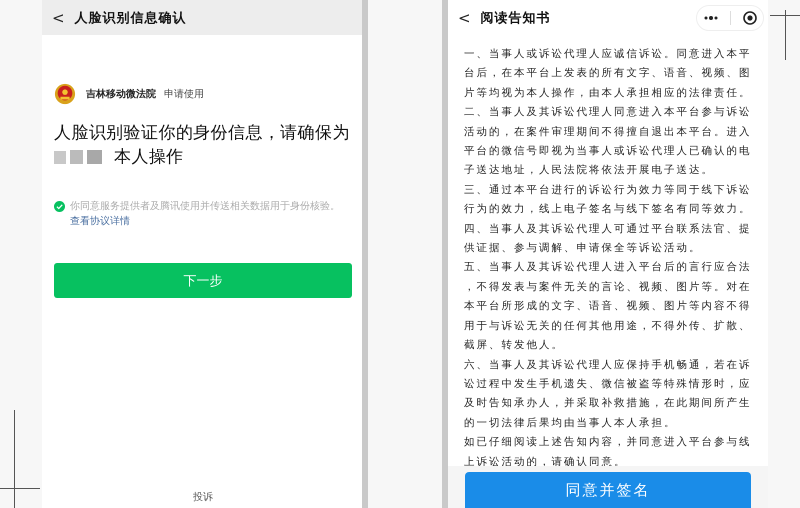 Image resolution: width=800 pixels, height=508 pixels. What do you see at coordinates (608, 239) in the screenshot?
I see `notice-paragraph: 四、当事人及其诉讼代理人可通过平台联系法官、提供证据、参与调解、申请保全等诉讼活动。` at bounding box center [608, 239].